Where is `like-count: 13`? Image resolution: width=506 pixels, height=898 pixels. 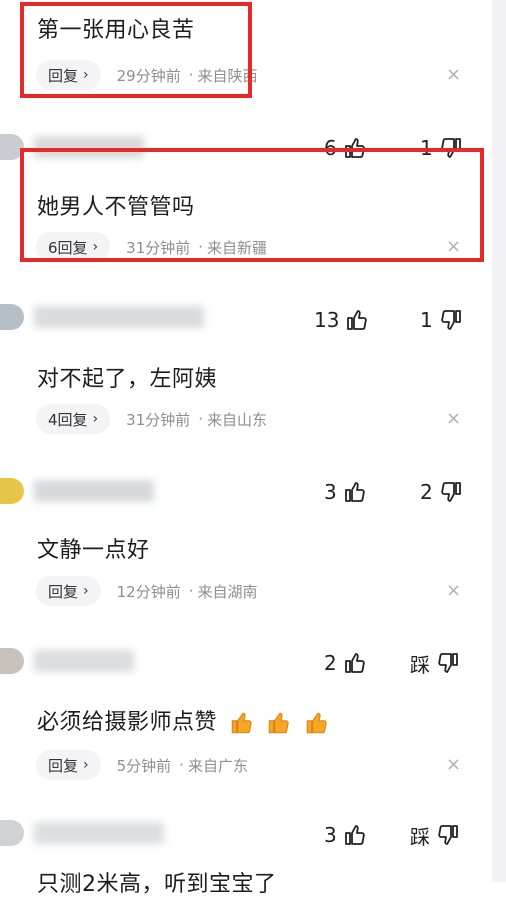
like-count: 13 is located at coordinates (327, 320).